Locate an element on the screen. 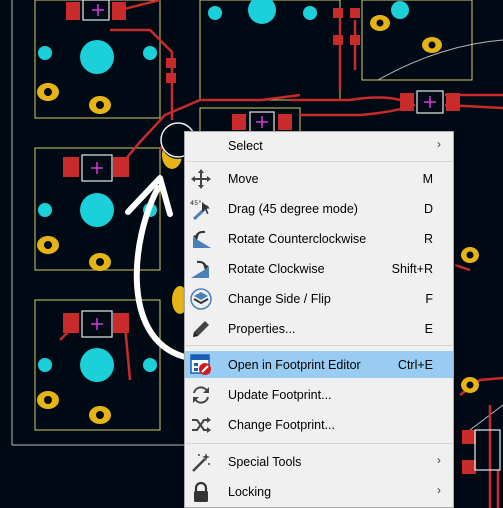 The height and width of the screenshot is (508, 503). menu-item-shortcut: E is located at coordinates (428, 329).